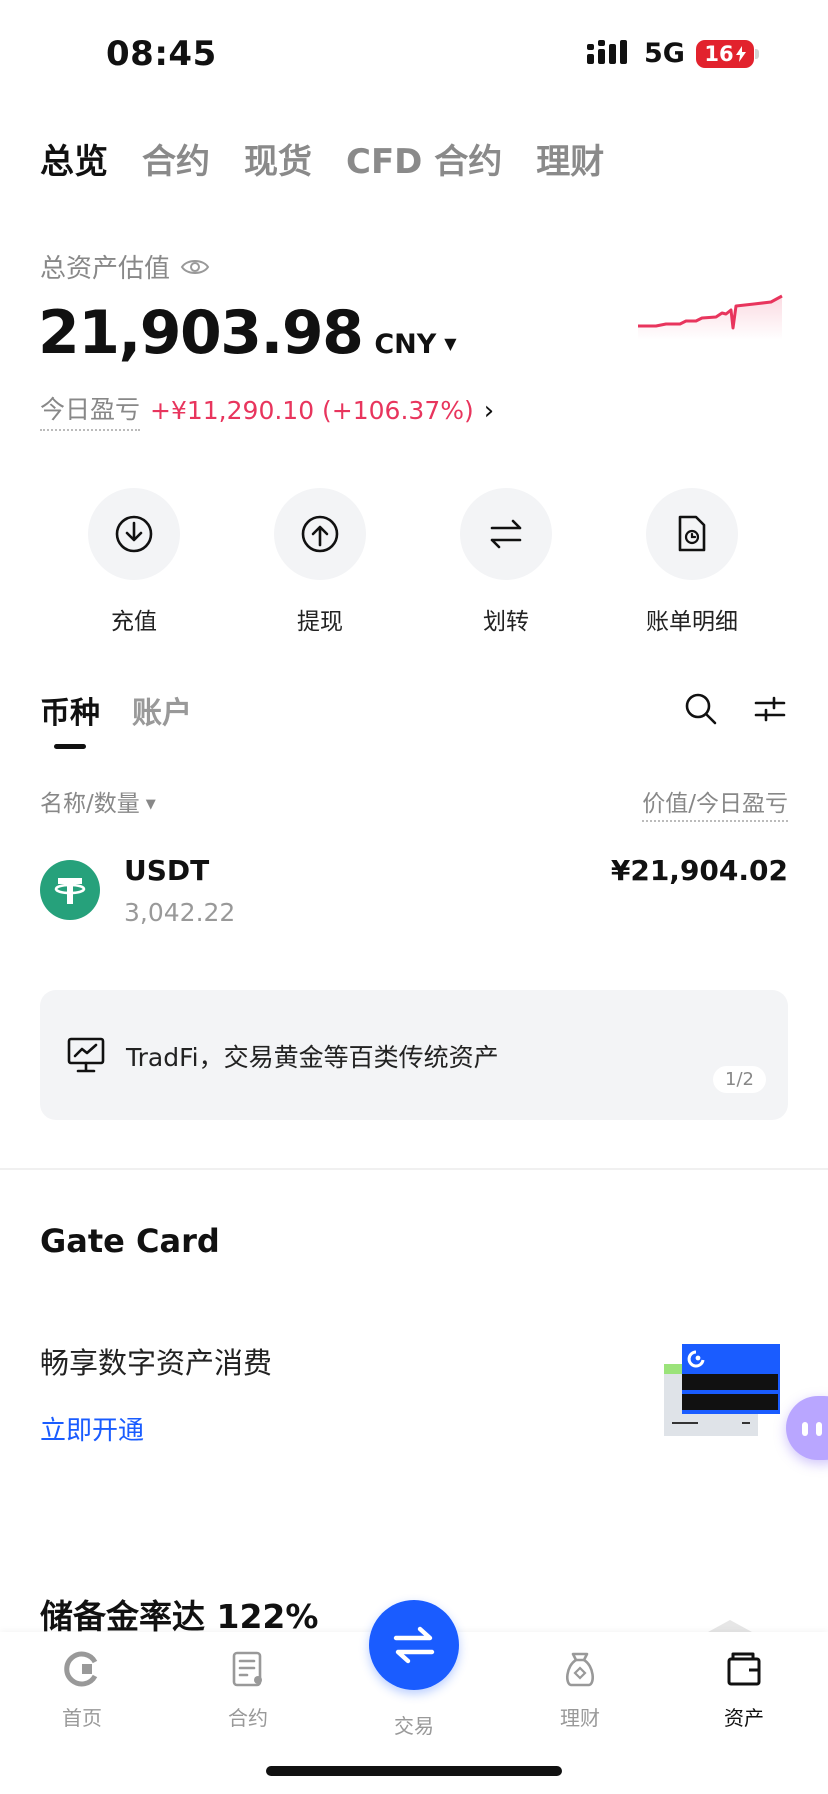 Image resolution: width=828 pixels, height=1794 pixels. Describe the element at coordinates (312, 410) in the screenshot. I see `today-pnl-value: +¥11,290.10 (+106.37%)` at that location.